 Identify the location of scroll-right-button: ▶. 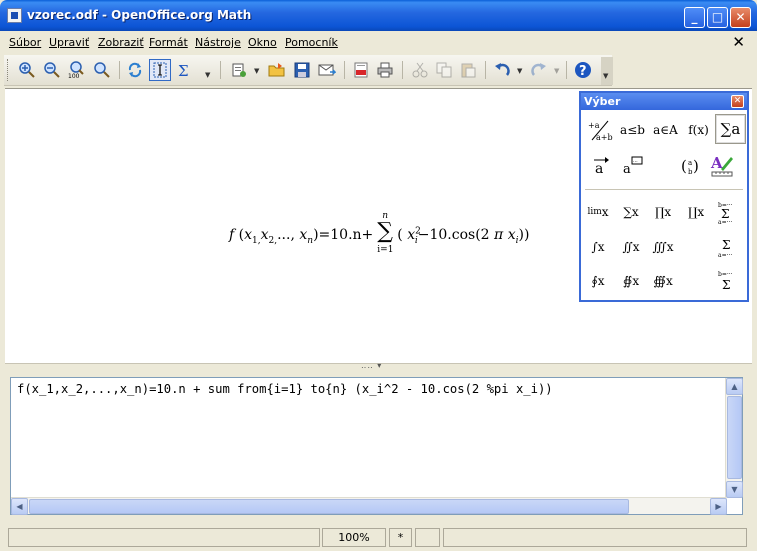
(718, 506).